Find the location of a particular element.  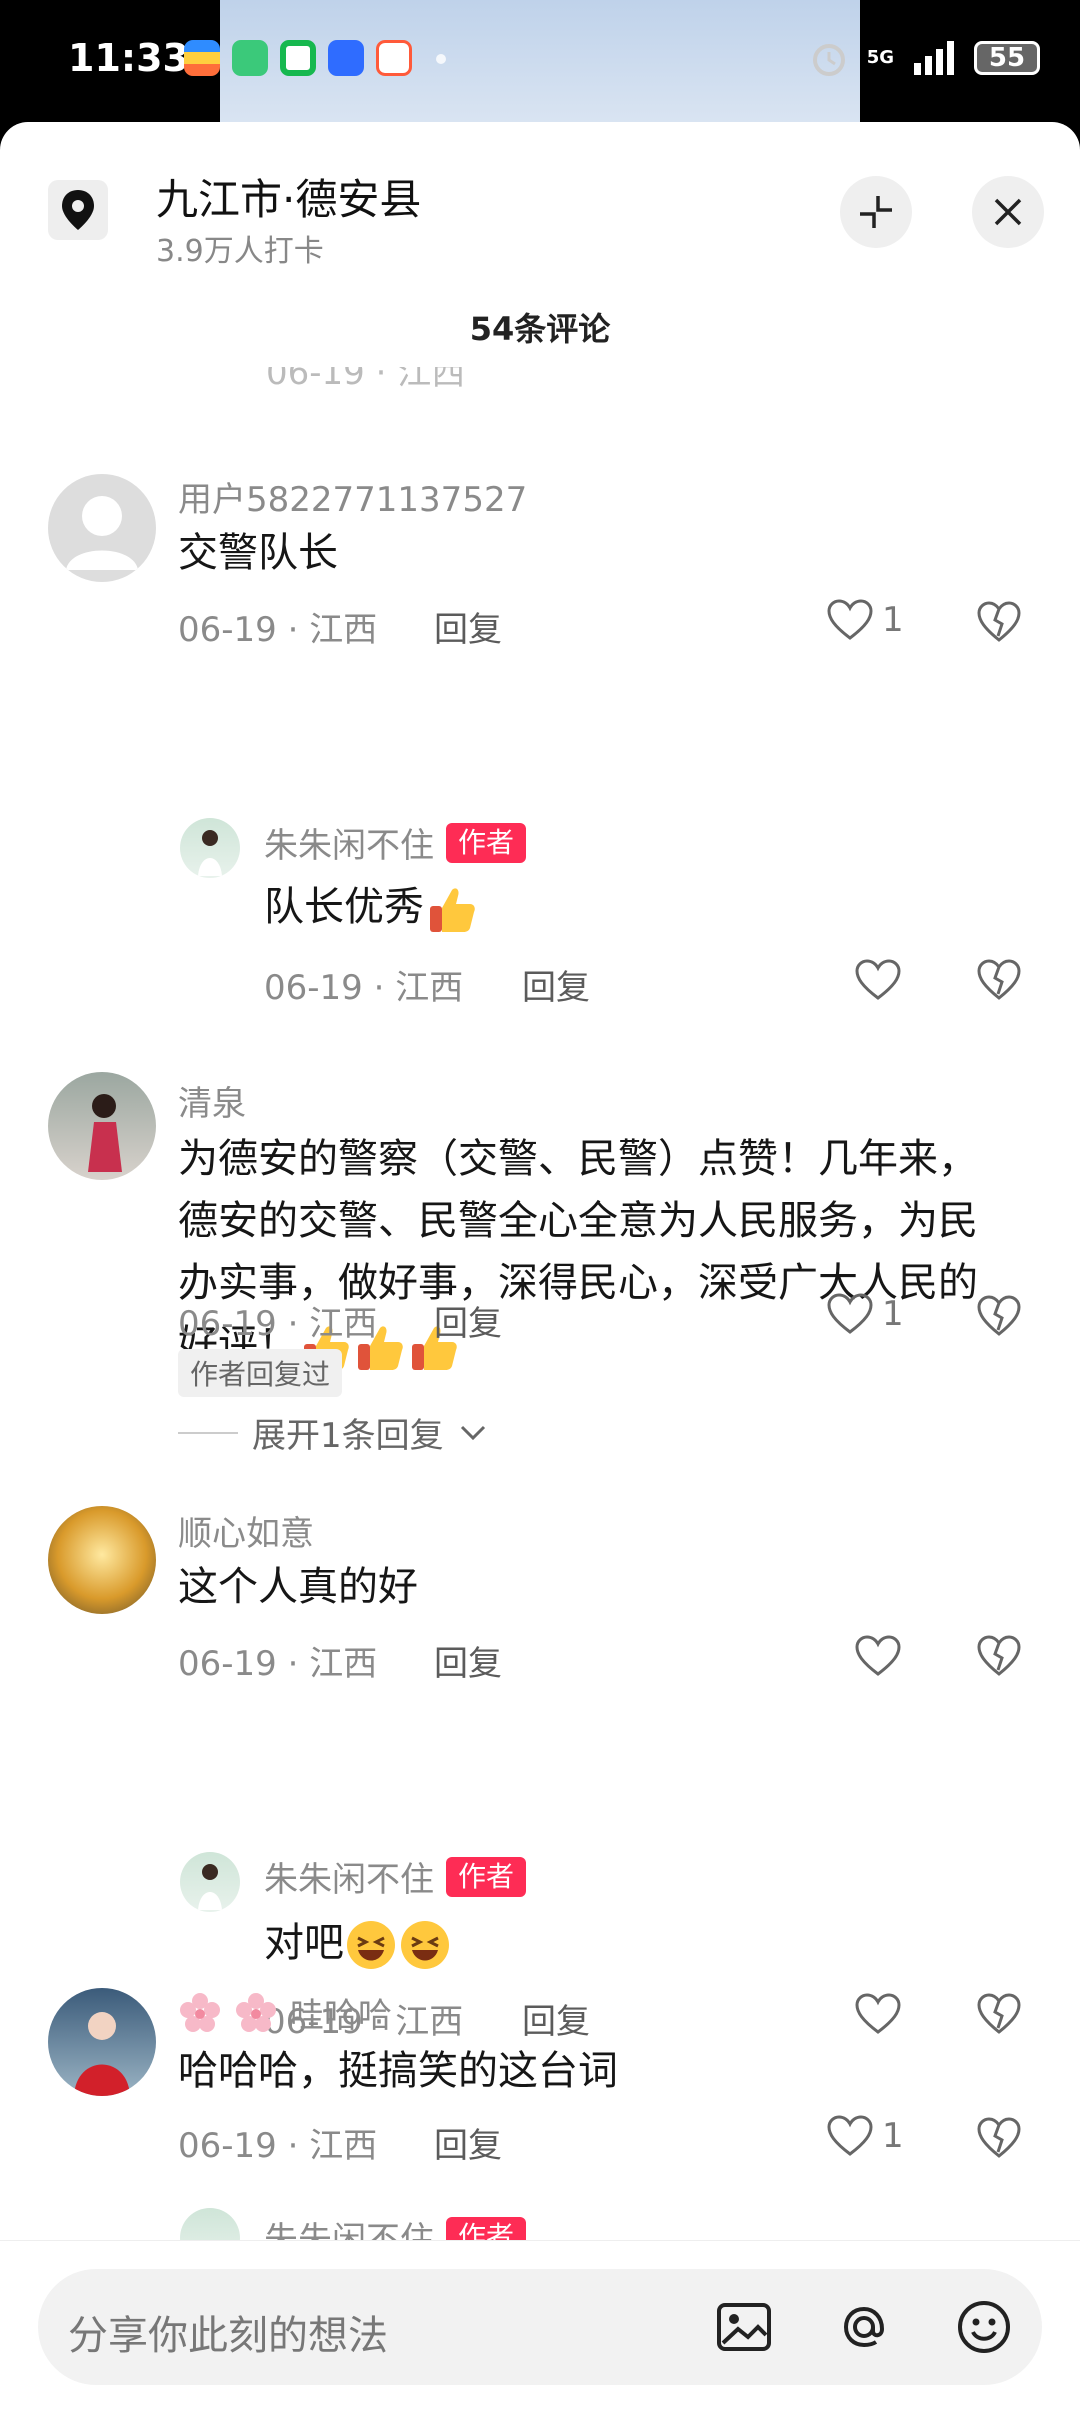

reply-text: 对吧 is located at coordinates (304, 1943).